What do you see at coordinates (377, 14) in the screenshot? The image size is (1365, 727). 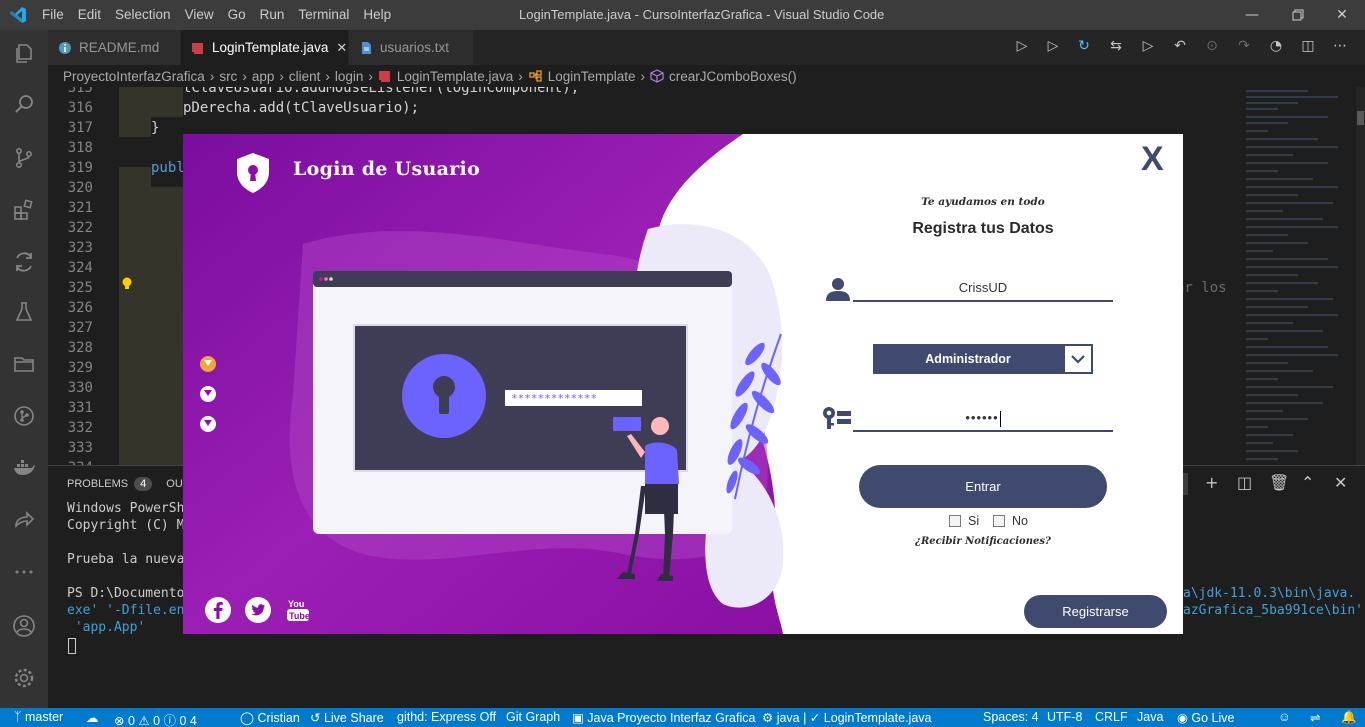 I see `menu-help: Help` at bounding box center [377, 14].